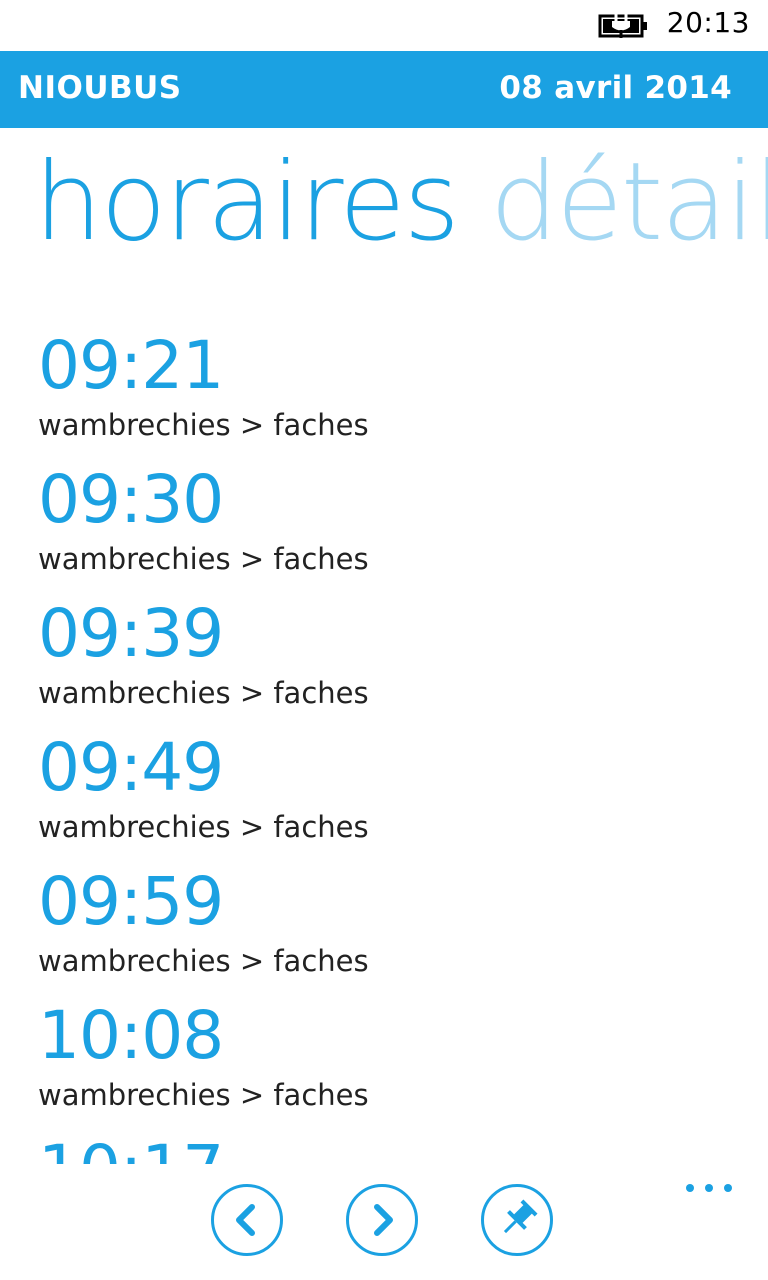 Image resolution: width=768 pixels, height=1280 pixels. What do you see at coordinates (131, 1035) in the screenshot?
I see `departure-time: 10:08` at bounding box center [131, 1035].